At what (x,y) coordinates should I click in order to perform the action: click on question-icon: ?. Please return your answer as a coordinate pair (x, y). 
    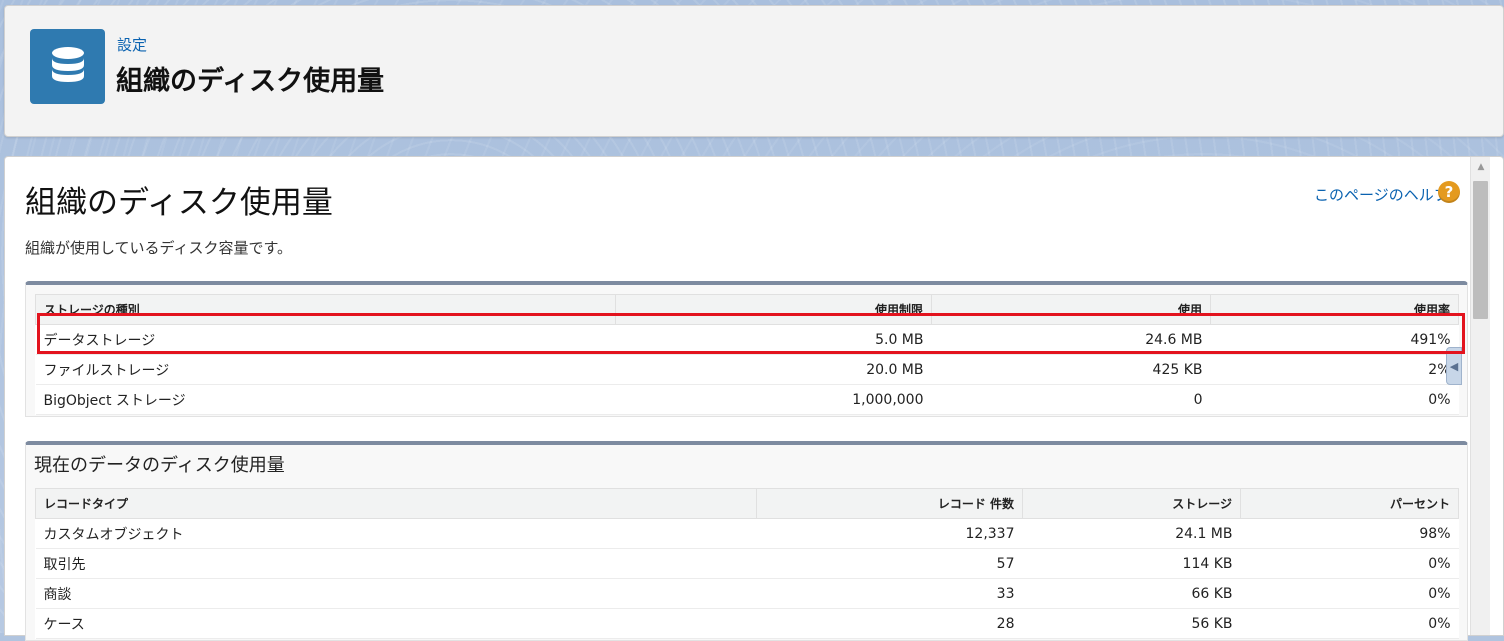
    Looking at the image, I should click on (1449, 192).